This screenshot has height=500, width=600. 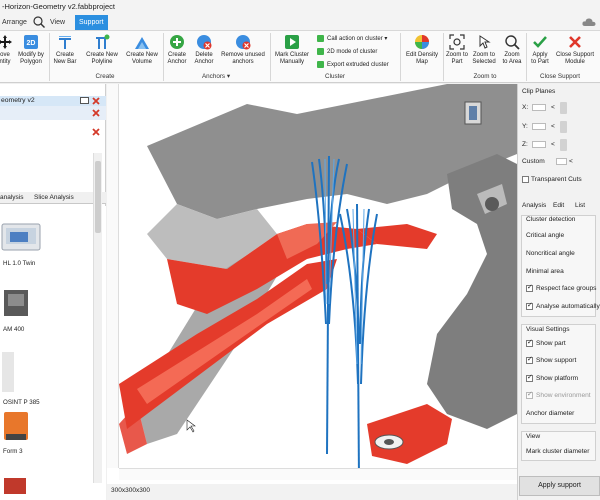 I want to click on cloud-icon, so click(x=589, y=22).